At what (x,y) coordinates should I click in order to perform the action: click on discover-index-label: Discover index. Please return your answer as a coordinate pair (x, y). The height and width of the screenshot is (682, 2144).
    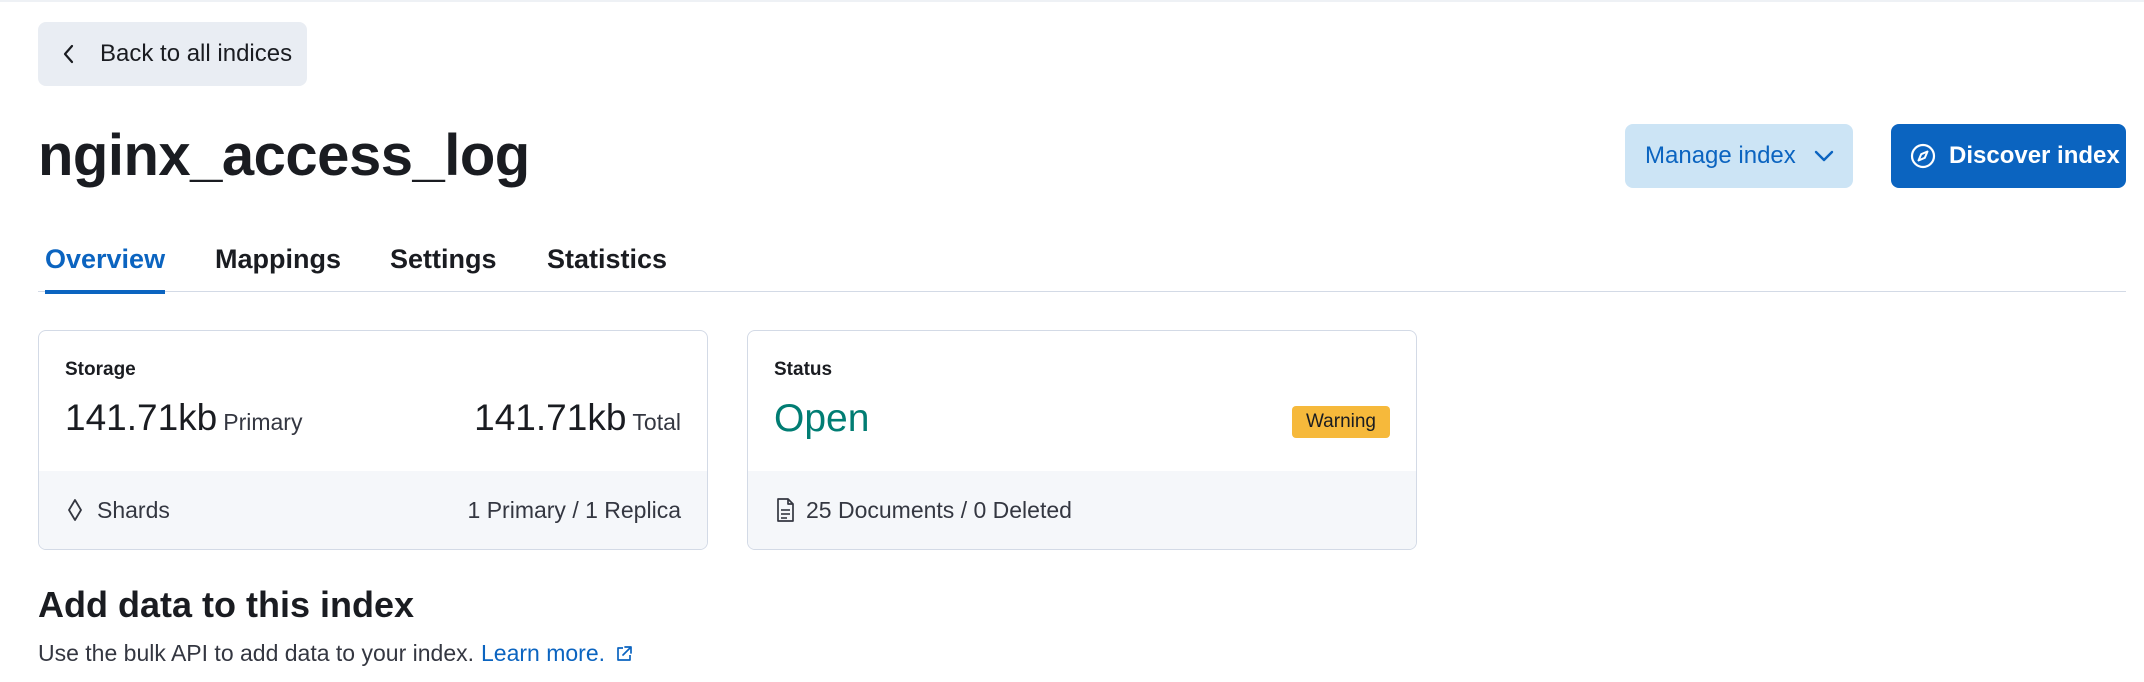
    Looking at the image, I should click on (2034, 155).